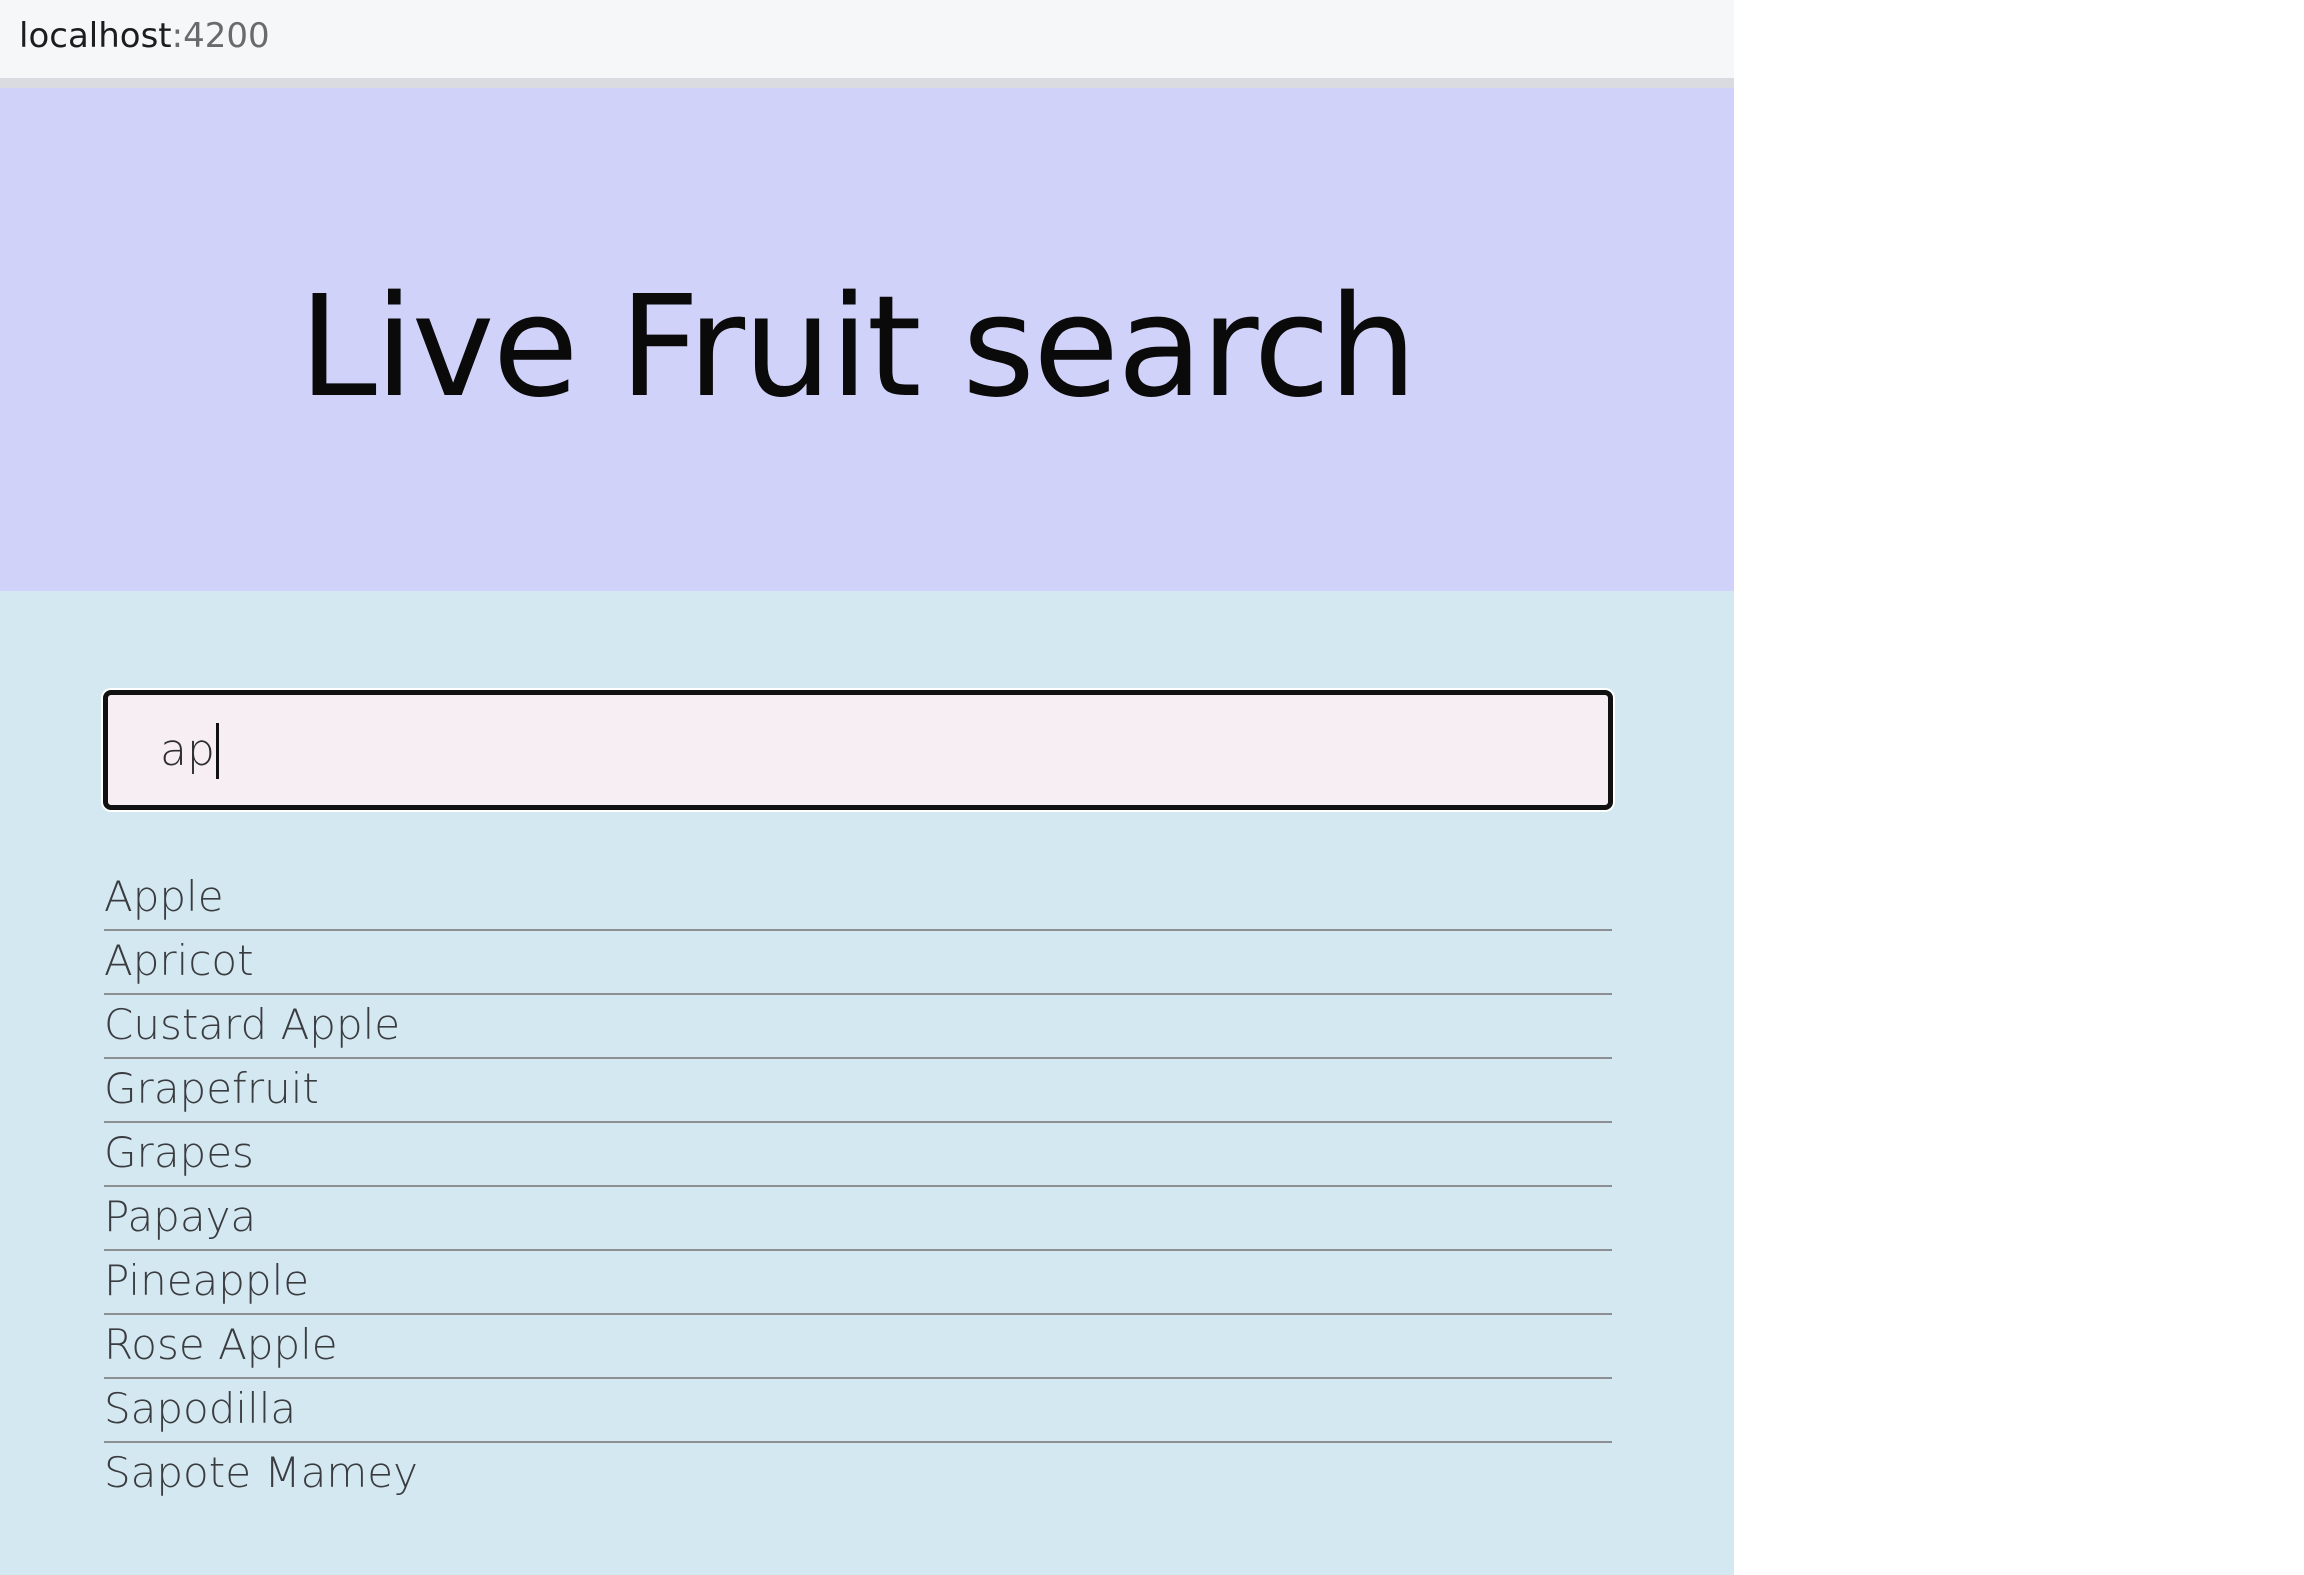 This screenshot has width=2304, height=1575. I want to click on list-item: Custard Apple, so click(858, 1027).